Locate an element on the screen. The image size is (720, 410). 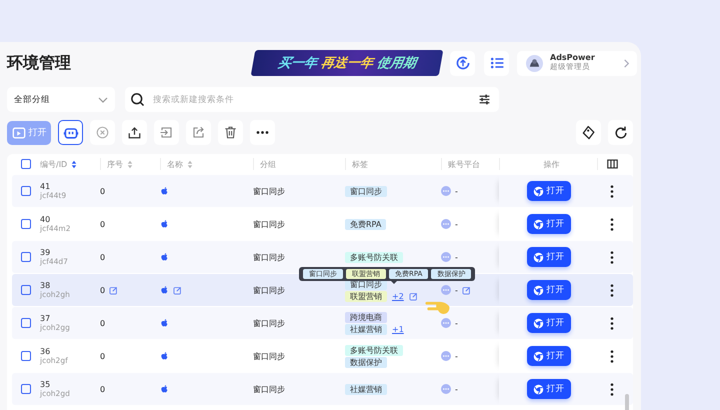
column-header: 序号 is located at coordinates (115, 164).